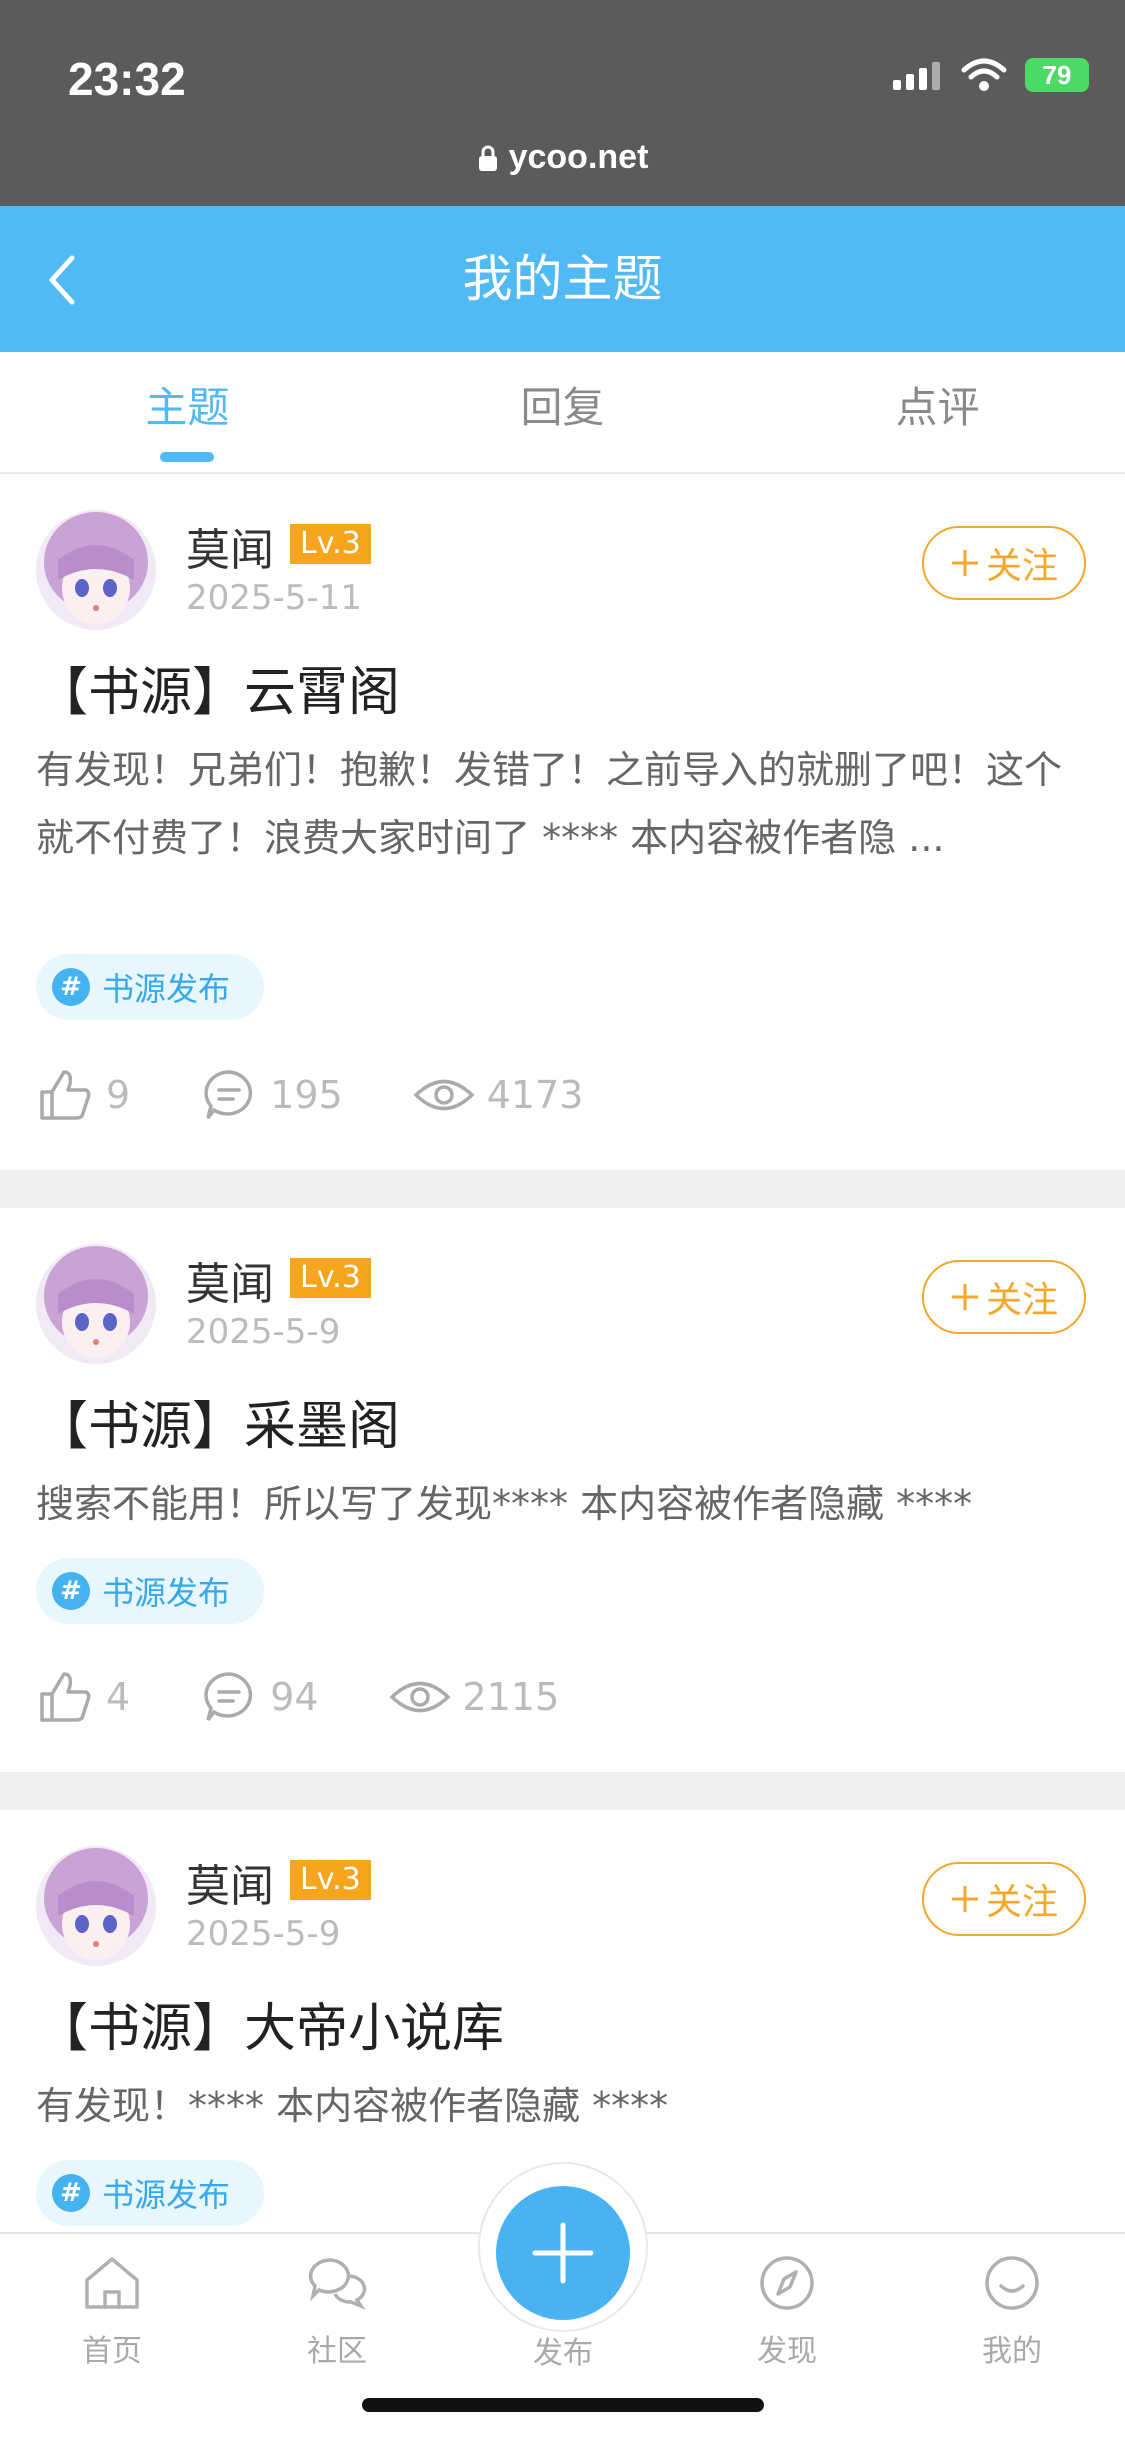  Describe the element at coordinates (787, 2312) in the screenshot. I see `nav-discover: 发现` at that location.